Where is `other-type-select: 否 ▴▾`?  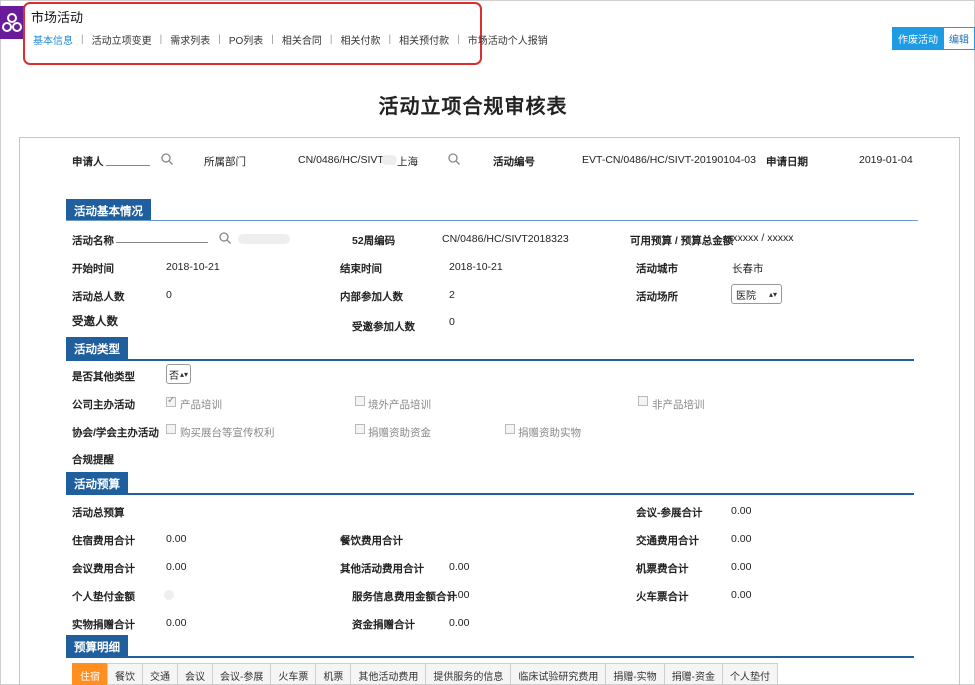 other-type-select: 否 ▴▾ is located at coordinates (178, 374).